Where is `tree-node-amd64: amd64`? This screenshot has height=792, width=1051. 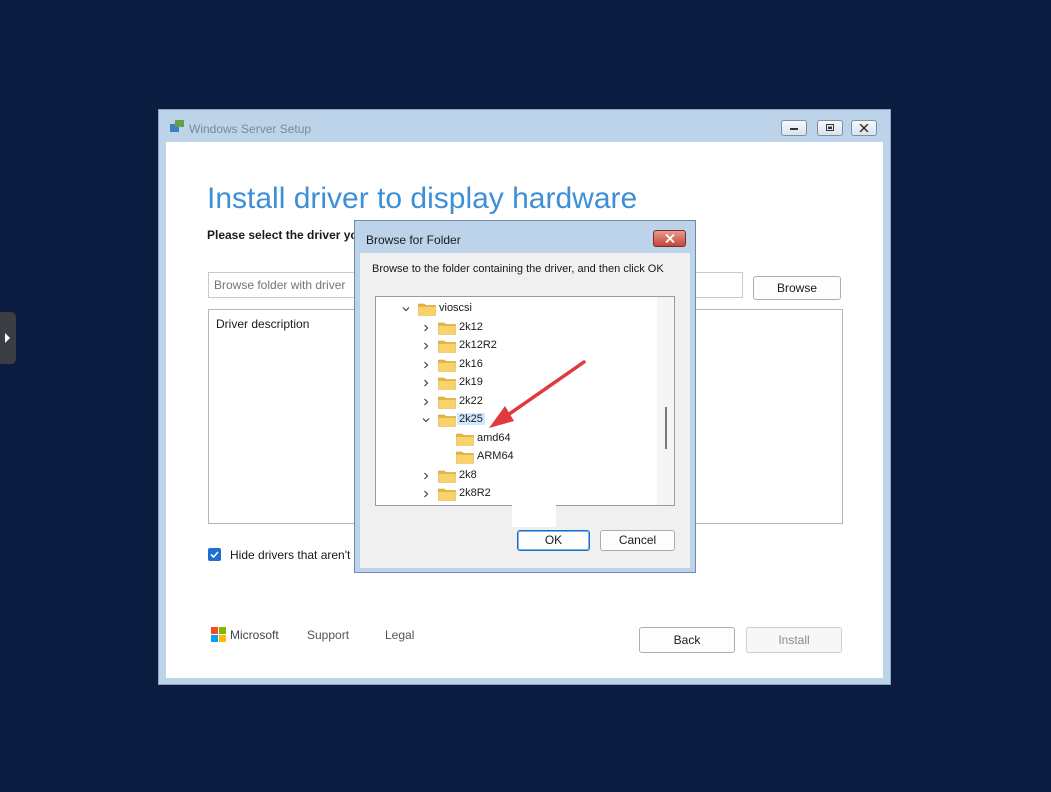
tree-node-amd64: amd64 is located at coordinates (540, 439).